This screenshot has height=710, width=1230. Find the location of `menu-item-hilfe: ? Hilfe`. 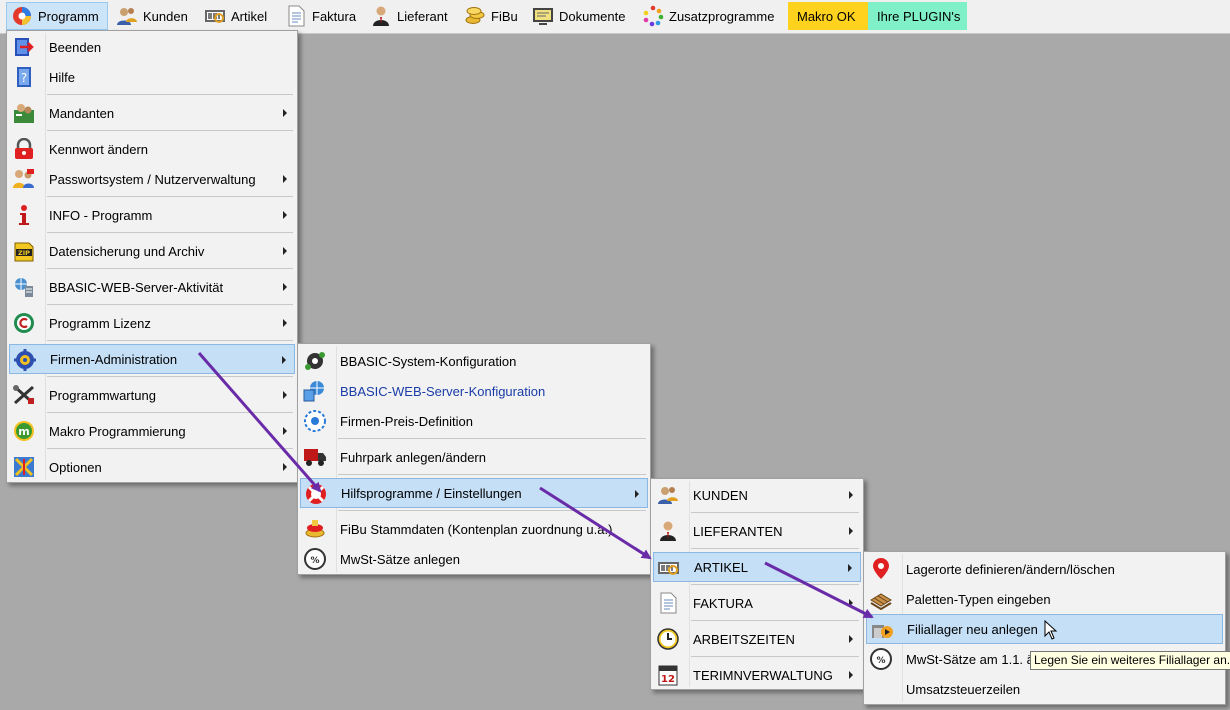

menu-item-hilfe: ? Hilfe is located at coordinates (152, 77).